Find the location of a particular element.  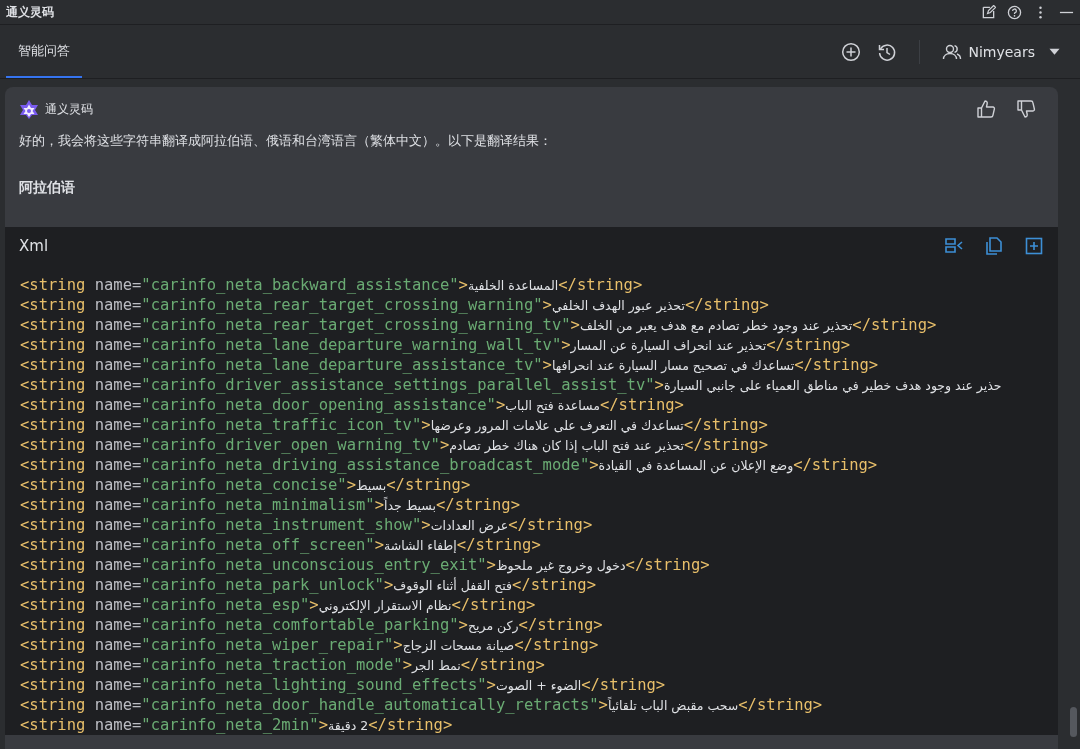

chat-tab: 智能问答 is located at coordinates (44, 51).